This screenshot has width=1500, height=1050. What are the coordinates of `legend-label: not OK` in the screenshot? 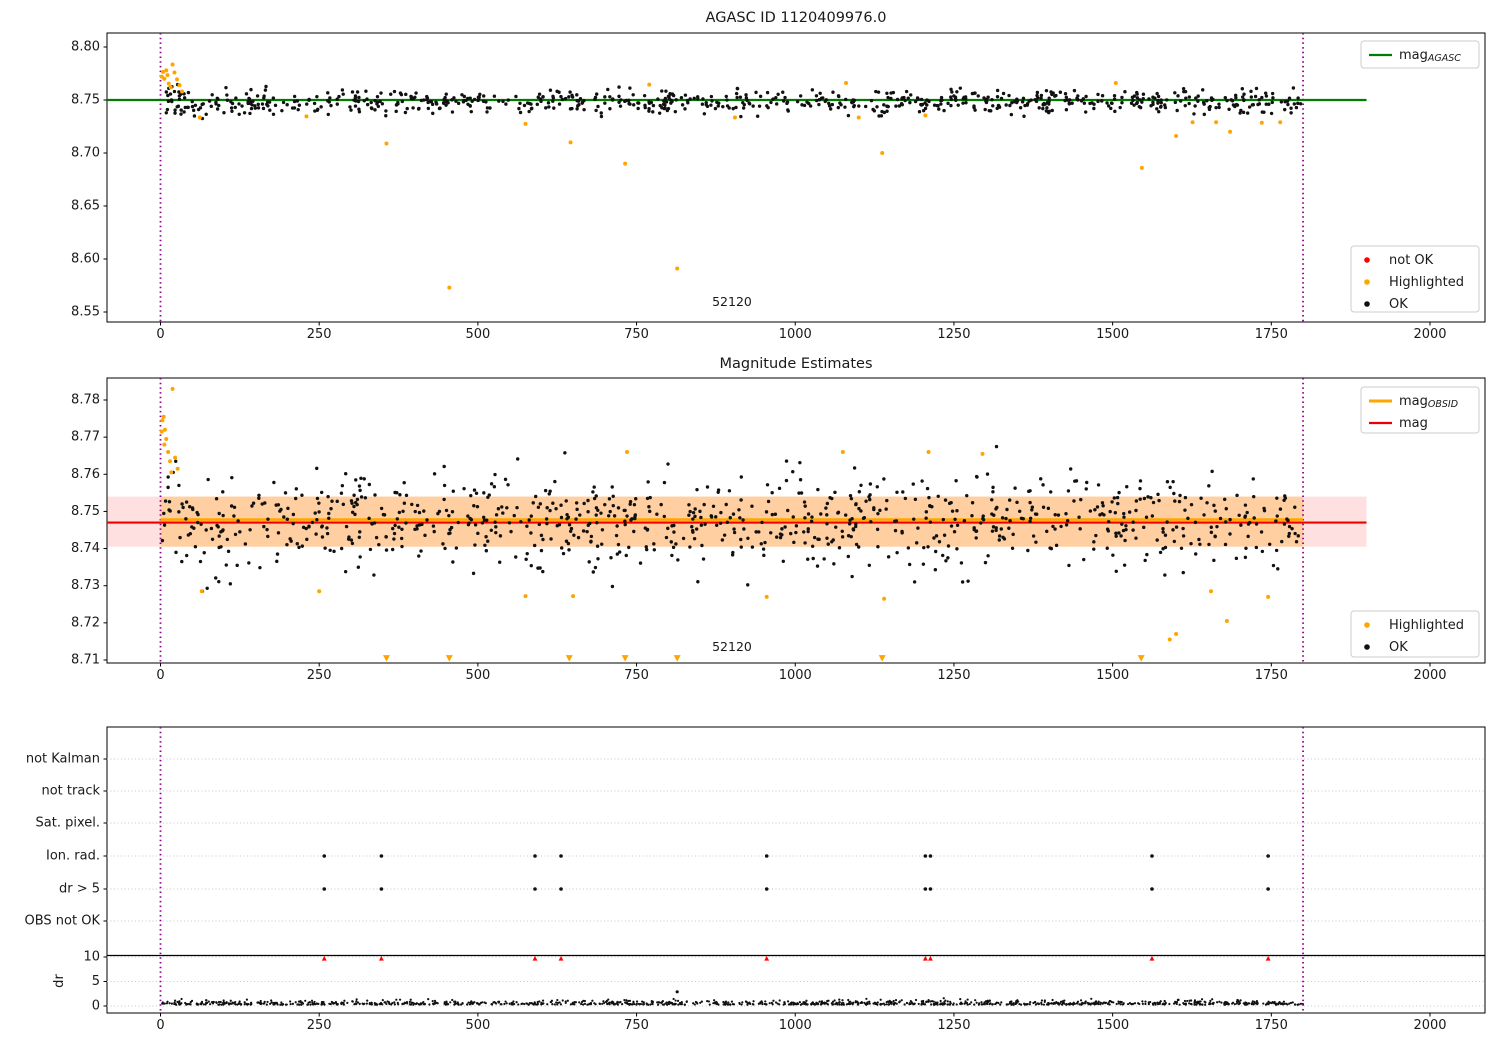 It's located at (1411, 260).